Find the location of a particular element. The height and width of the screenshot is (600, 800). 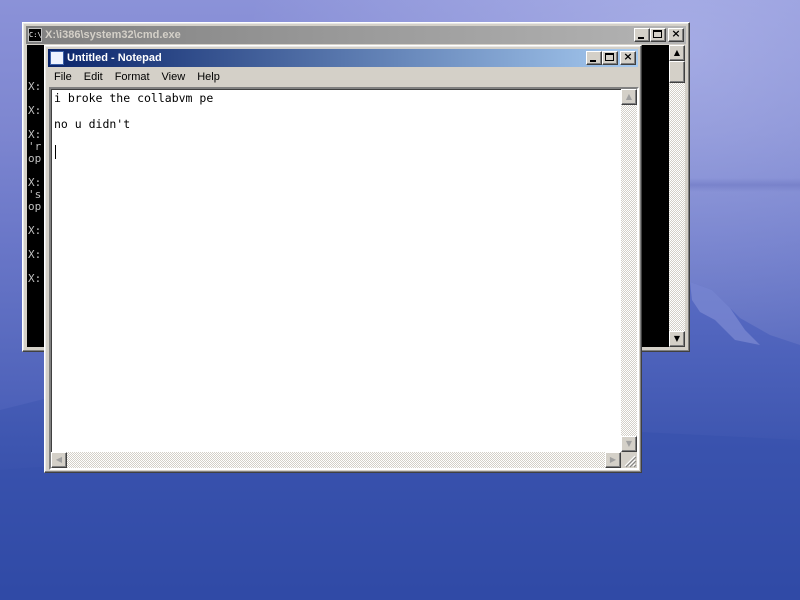

menu-file: File is located at coordinates (63, 77).